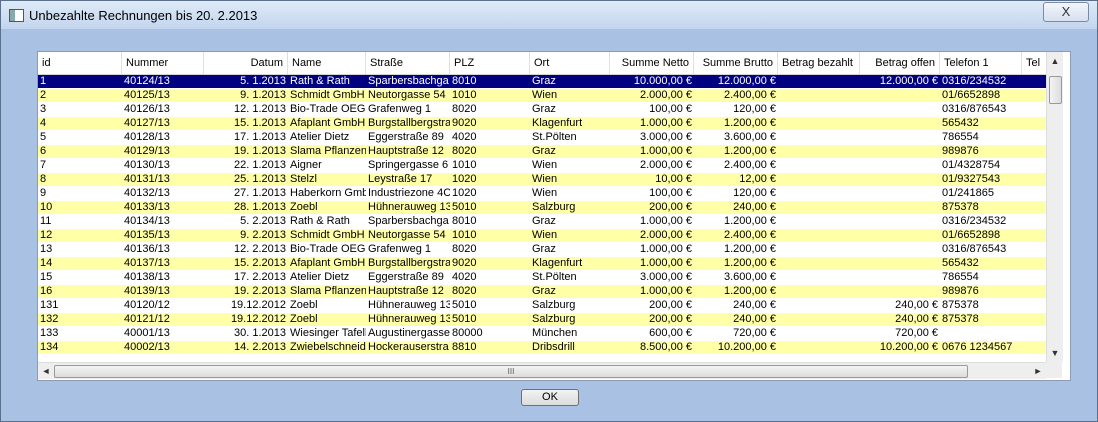  What do you see at coordinates (971, 165) in the screenshot?
I see `cell-telefon: 01/4328754` at bounding box center [971, 165].